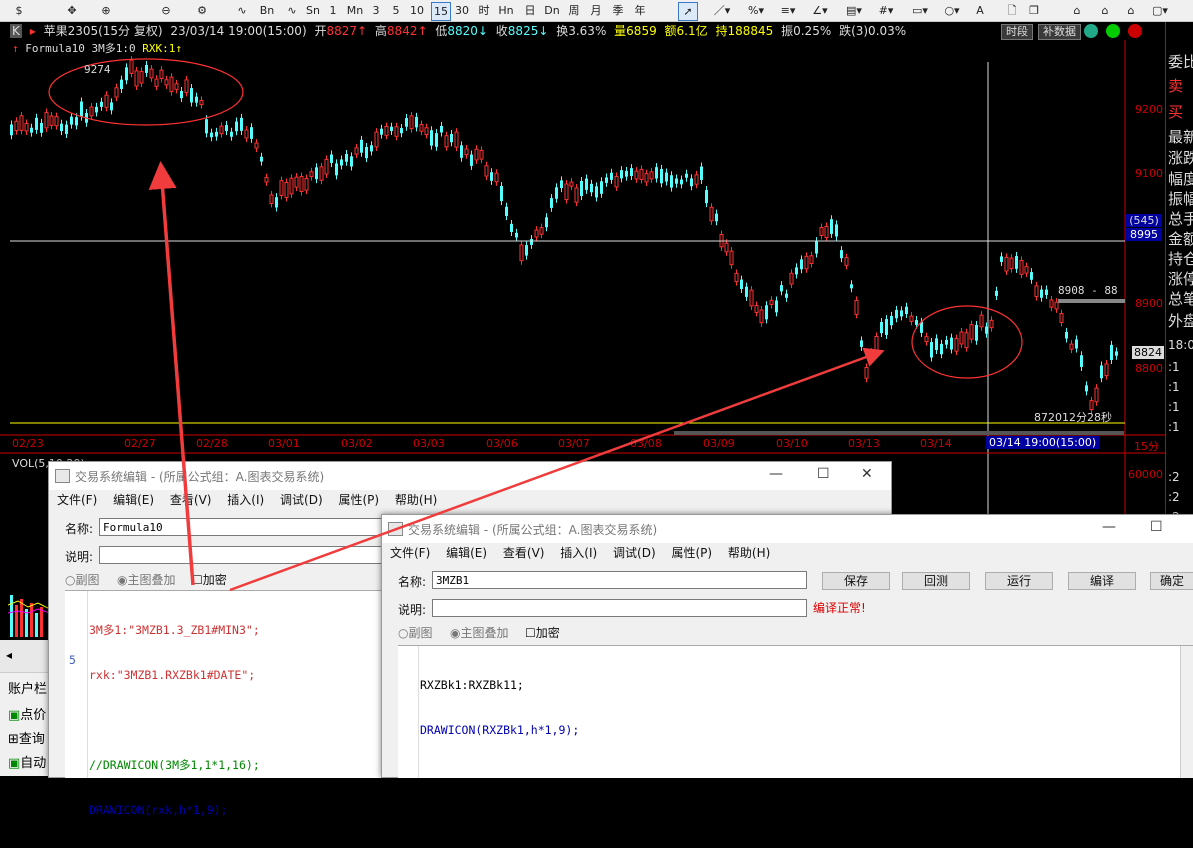 The width and height of the screenshot is (1193, 848). Describe the element at coordinates (9, 655) in the screenshot. I see `scroll-left-icon: ◂` at that location.